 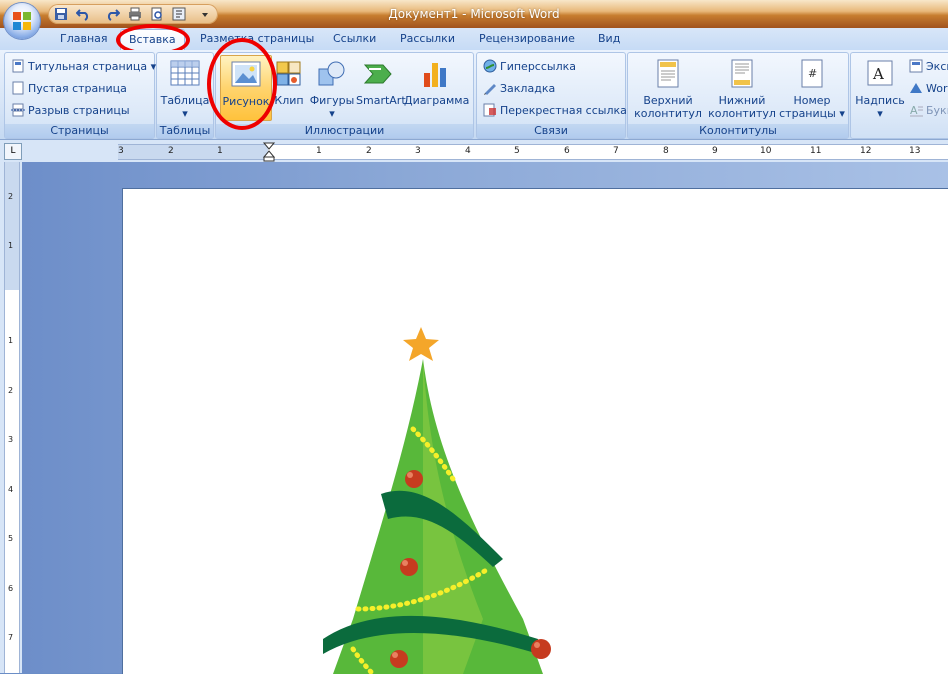 What do you see at coordinates (915, 151) in the screenshot?
I see `ruler-number: 13` at bounding box center [915, 151].